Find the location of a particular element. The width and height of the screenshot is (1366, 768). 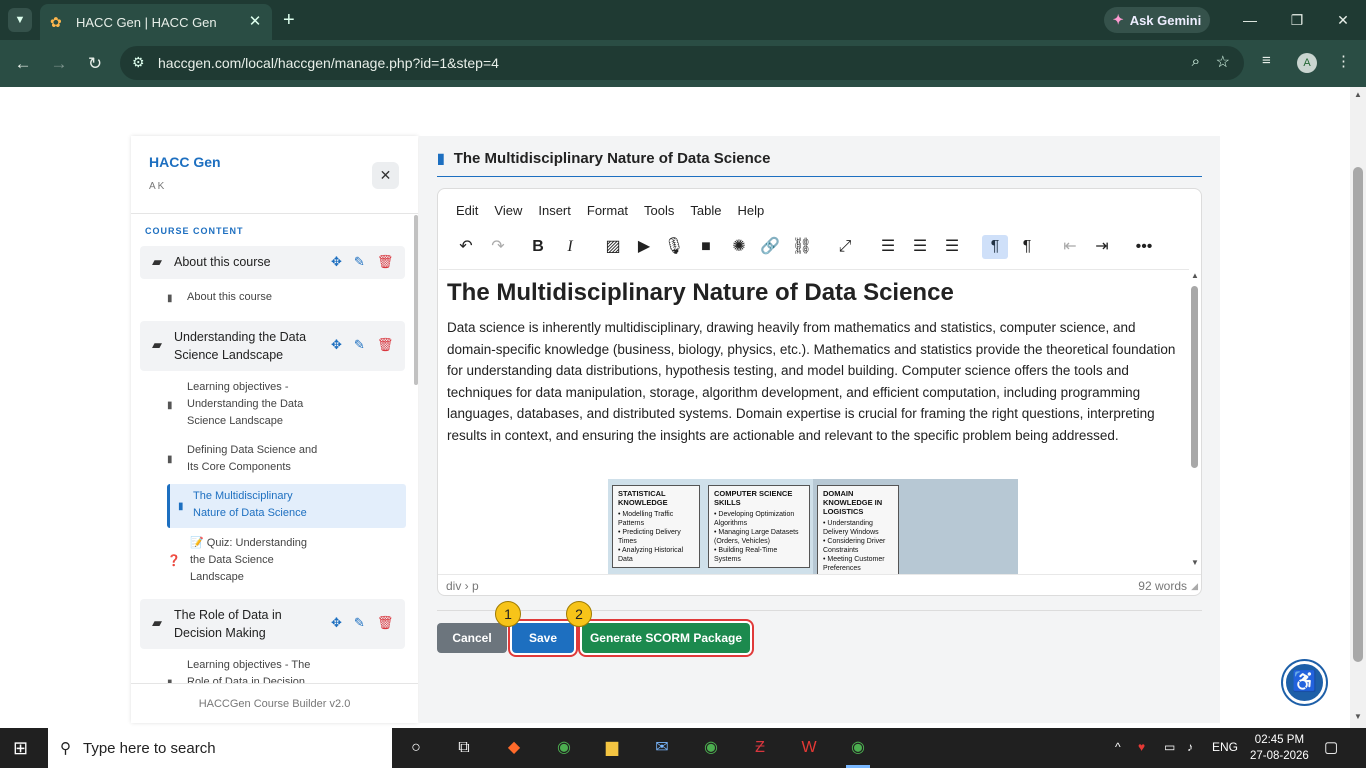

window-close-icon: ✕ is located at coordinates (1343, 20).